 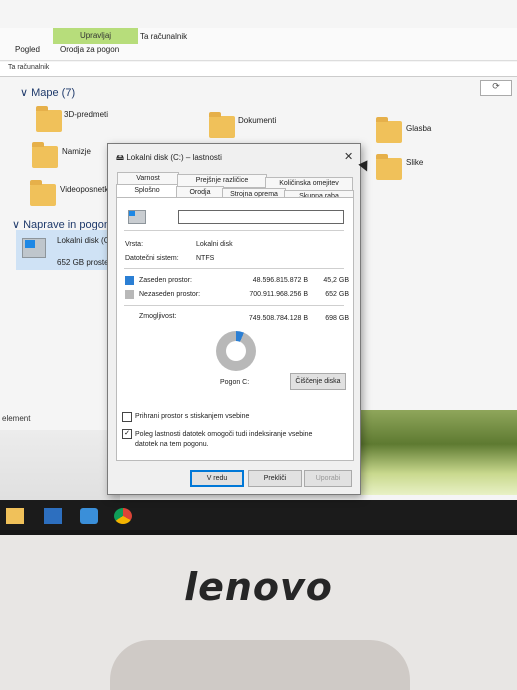 What do you see at coordinates (158, 316) in the screenshot?
I see `capacity-label: Zmogljivost:` at bounding box center [158, 316].